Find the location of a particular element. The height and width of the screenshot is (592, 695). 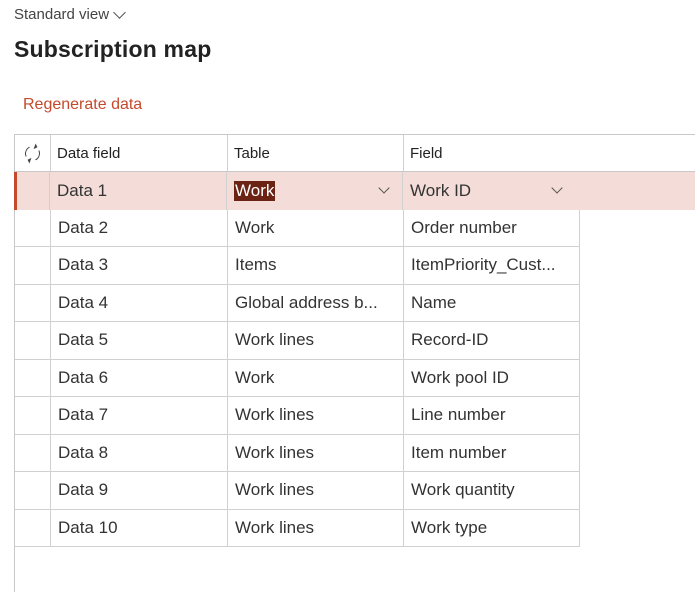

data-field-cell: Data 4 is located at coordinates (139, 303).